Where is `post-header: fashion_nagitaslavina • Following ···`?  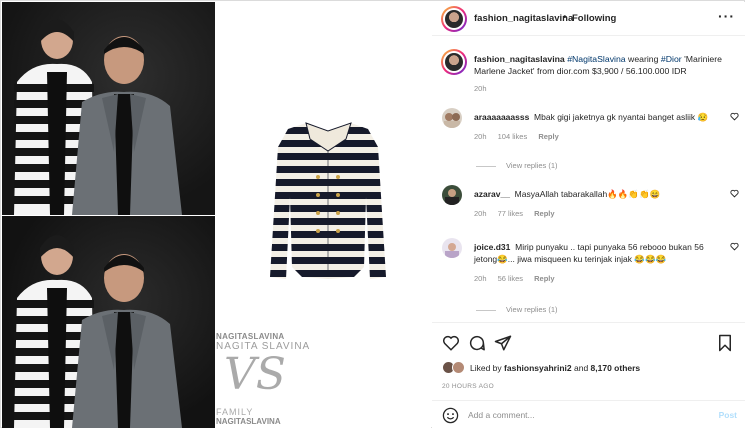
post-header: fashion_nagitaslavina • Following ··· is located at coordinates (588, 19).